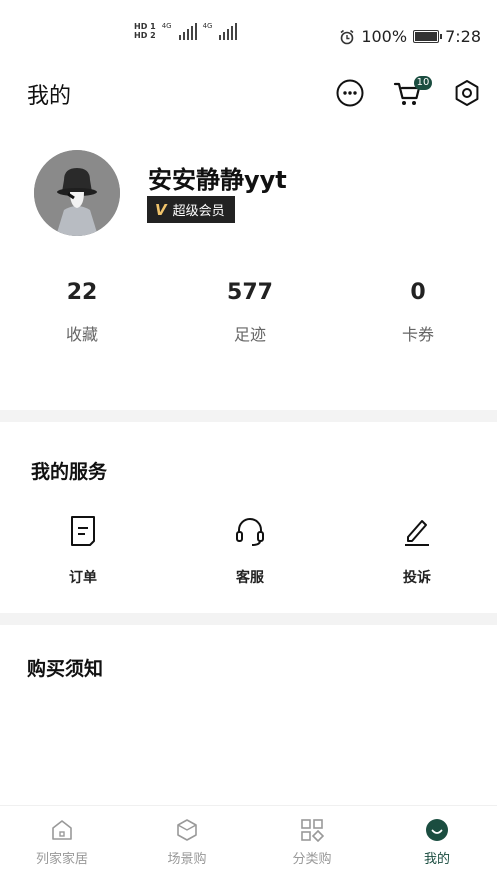 This screenshot has height=884, width=497. Describe the element at coordinates (65, 667) in the screenshot. I see `purchase-notice-title: 购买须知` at that location.